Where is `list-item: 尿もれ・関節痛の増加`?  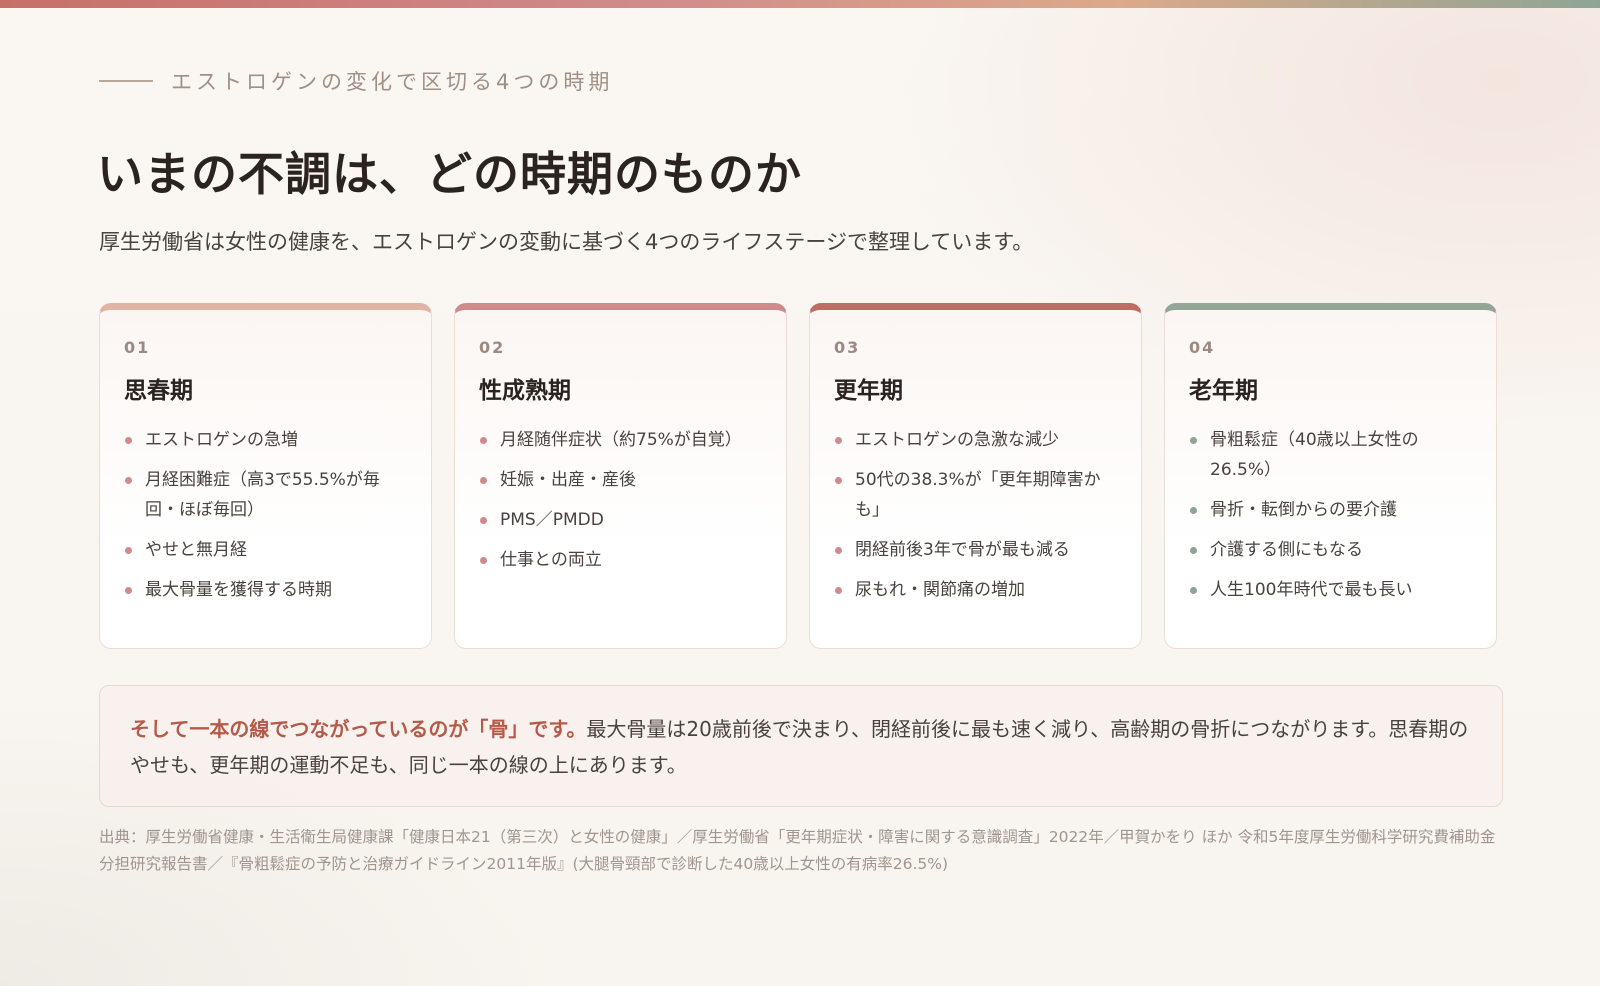 list-item: 尿もれ・関節痛の増加 is located at coordinates (976, 590).